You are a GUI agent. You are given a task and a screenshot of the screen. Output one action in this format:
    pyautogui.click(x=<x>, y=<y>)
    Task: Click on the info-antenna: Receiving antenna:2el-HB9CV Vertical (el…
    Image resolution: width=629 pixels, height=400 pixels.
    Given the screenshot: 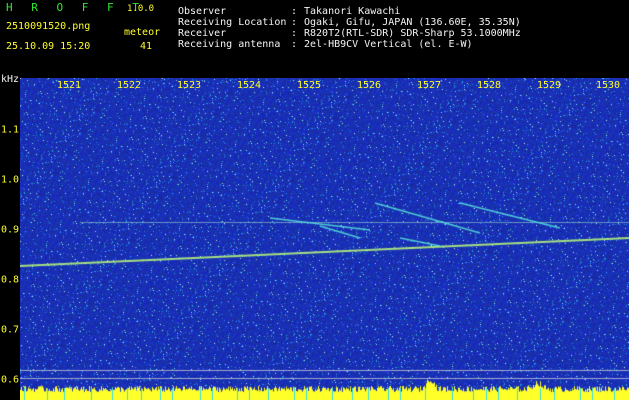 What is the action you would take?
    pyautogui.click(x=325, y=44)
    